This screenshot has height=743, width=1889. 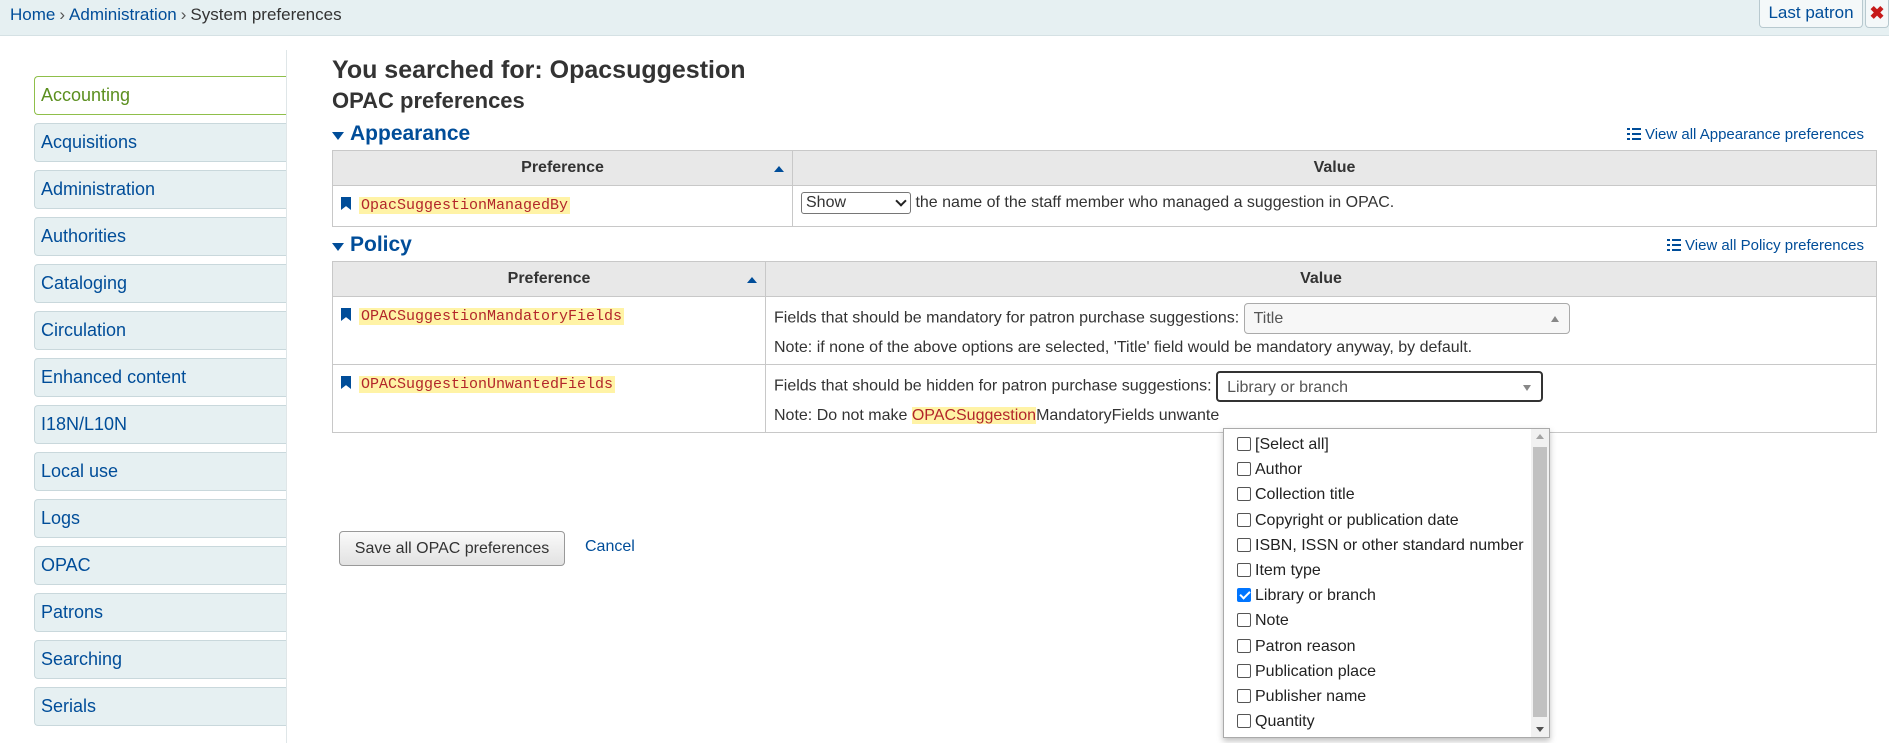 I want to click on sidebar-item-accounting: Accounting, so click(x=160, y=95).